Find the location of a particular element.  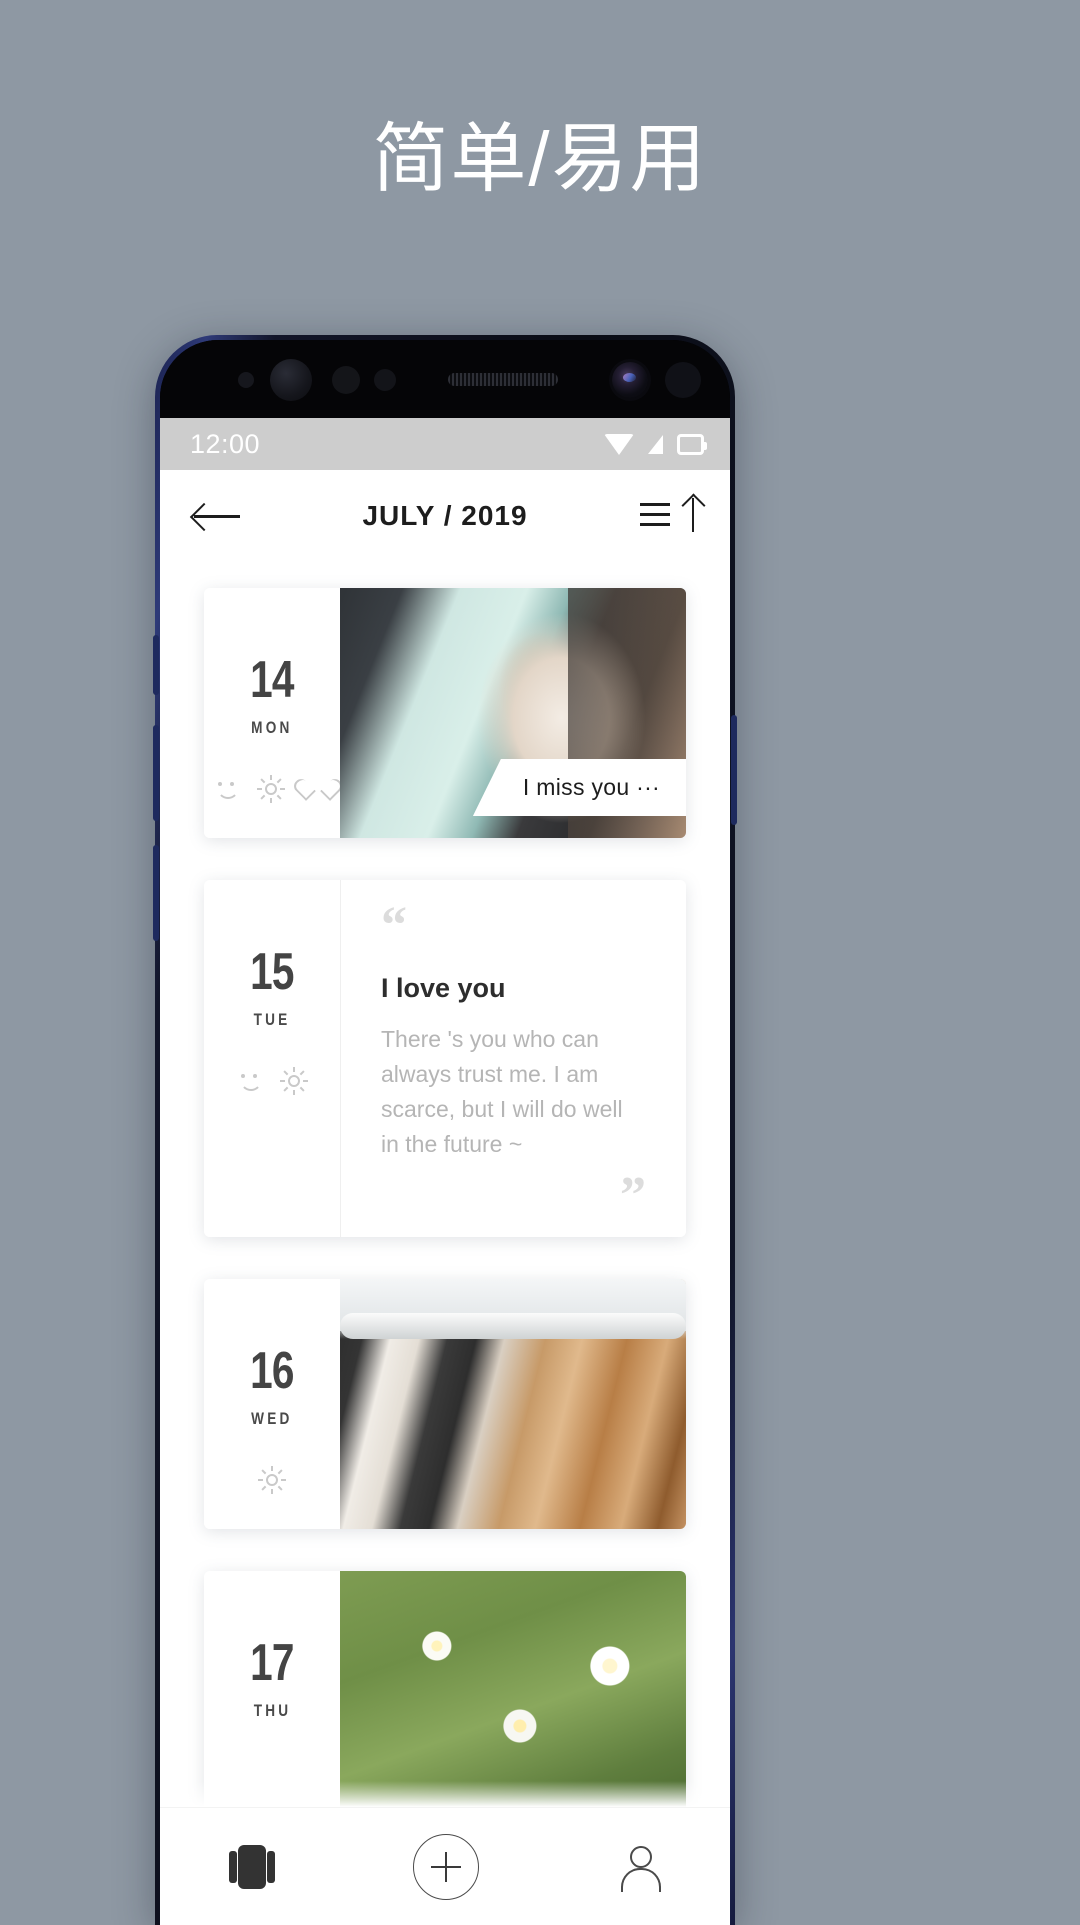

light-sensor-icon is located at coordinates (346, 380).